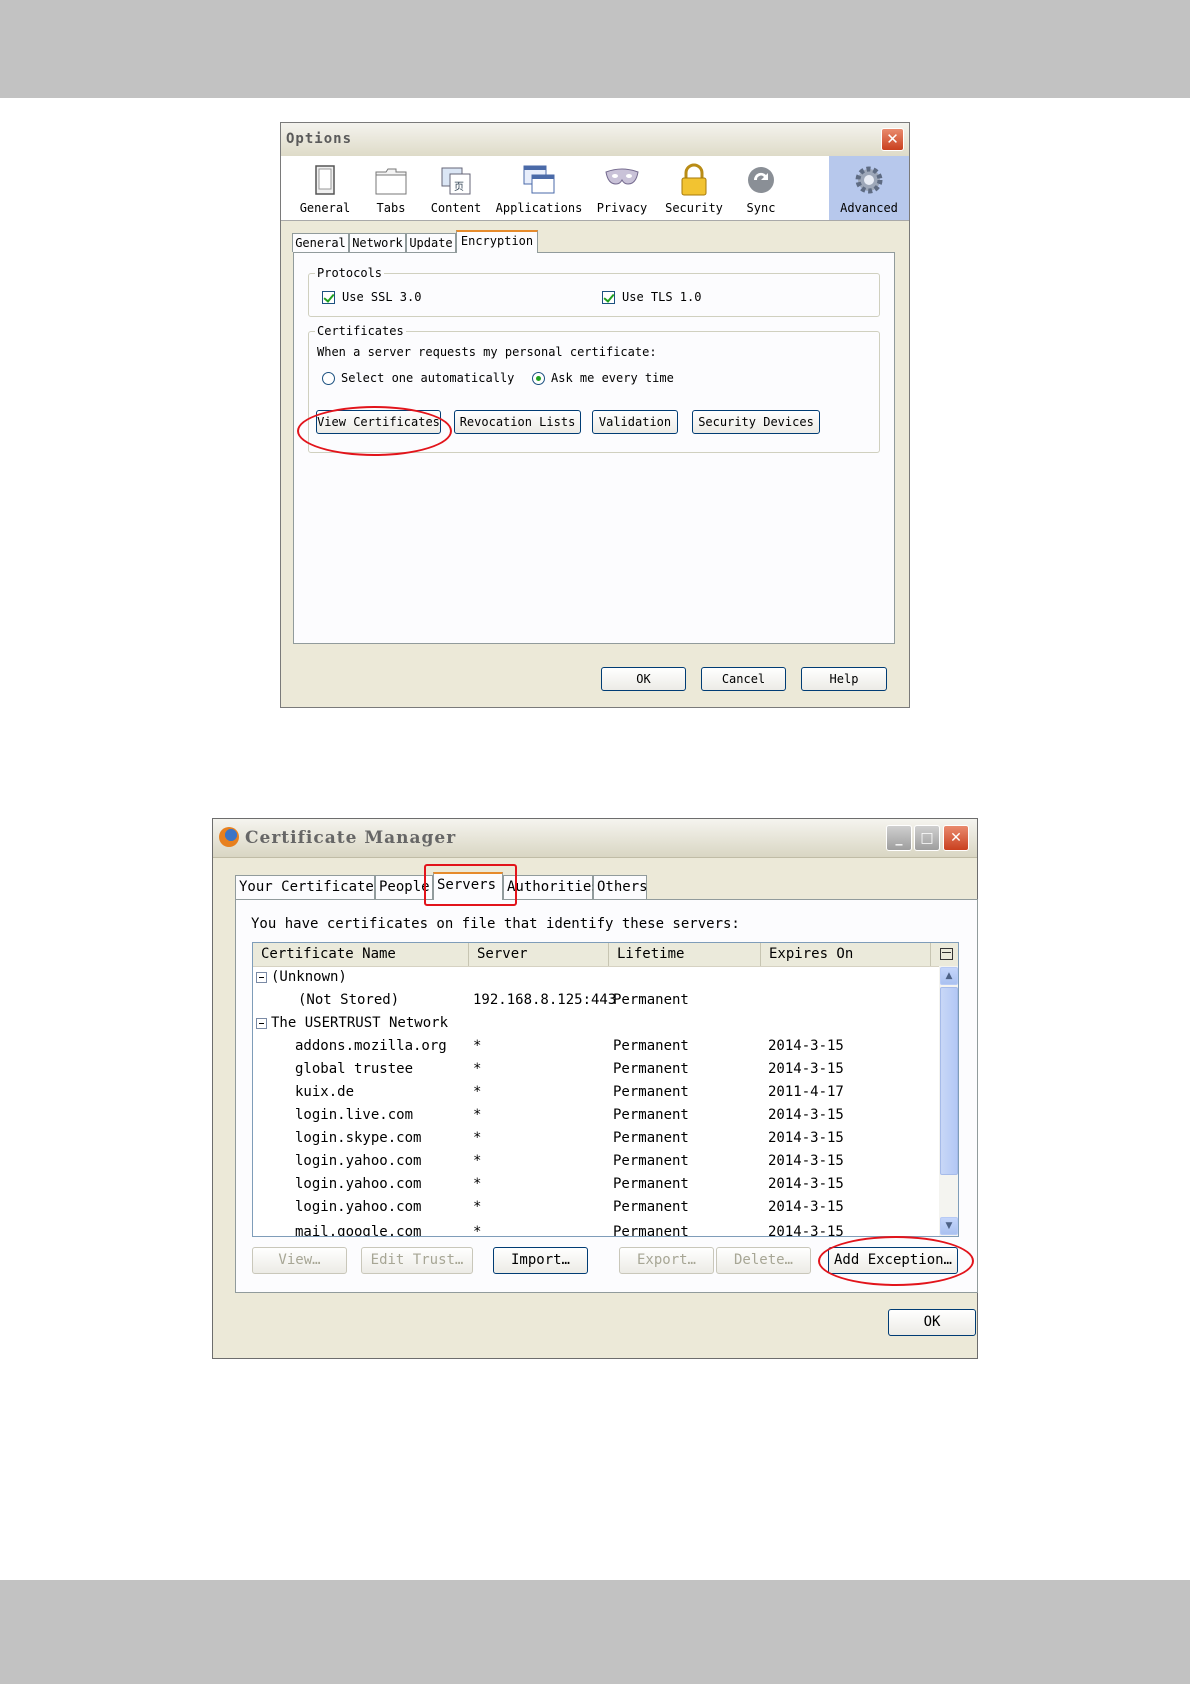 This screenshot has height=1684, width=1190. I want to click on tab-others: Others, so click(620, 887).